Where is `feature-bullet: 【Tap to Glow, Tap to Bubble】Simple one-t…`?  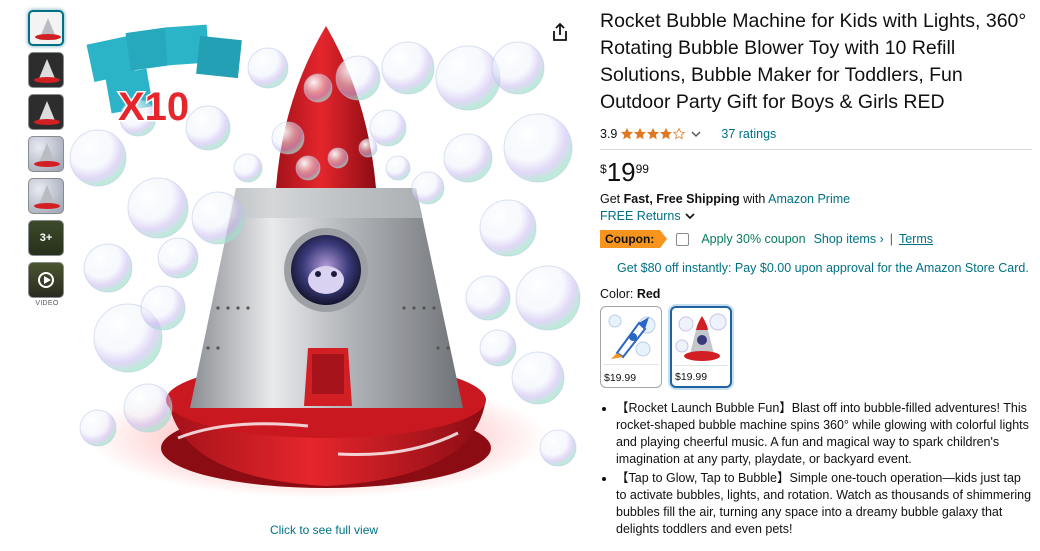
feature-bullet: 【Tap to Glow, Tap to Bubble】Simple one-t… is located at coordinates (824, 504).